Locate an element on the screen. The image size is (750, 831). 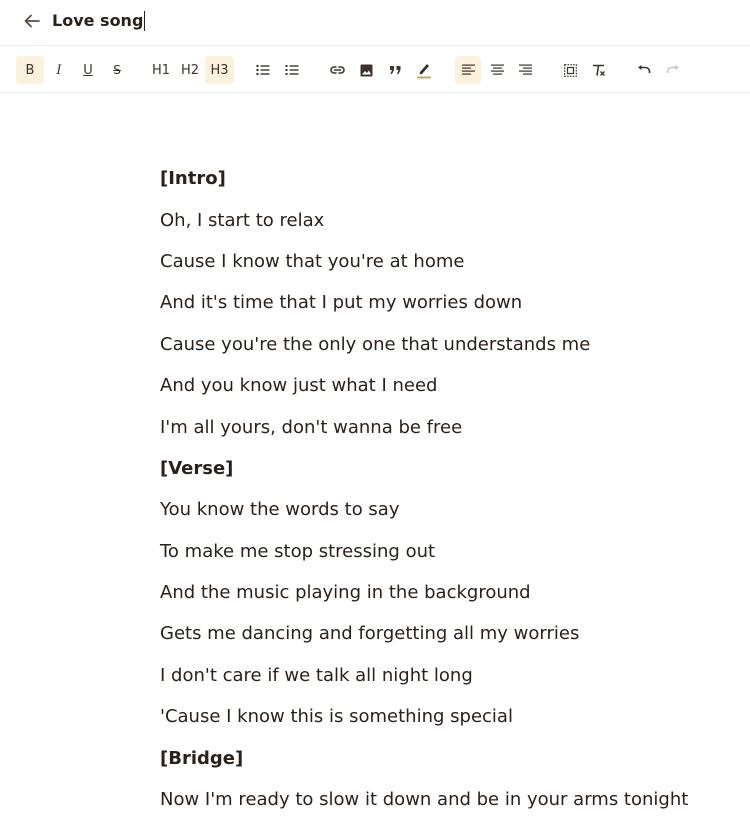
bold-button: B is located at coordinates (30, 70).